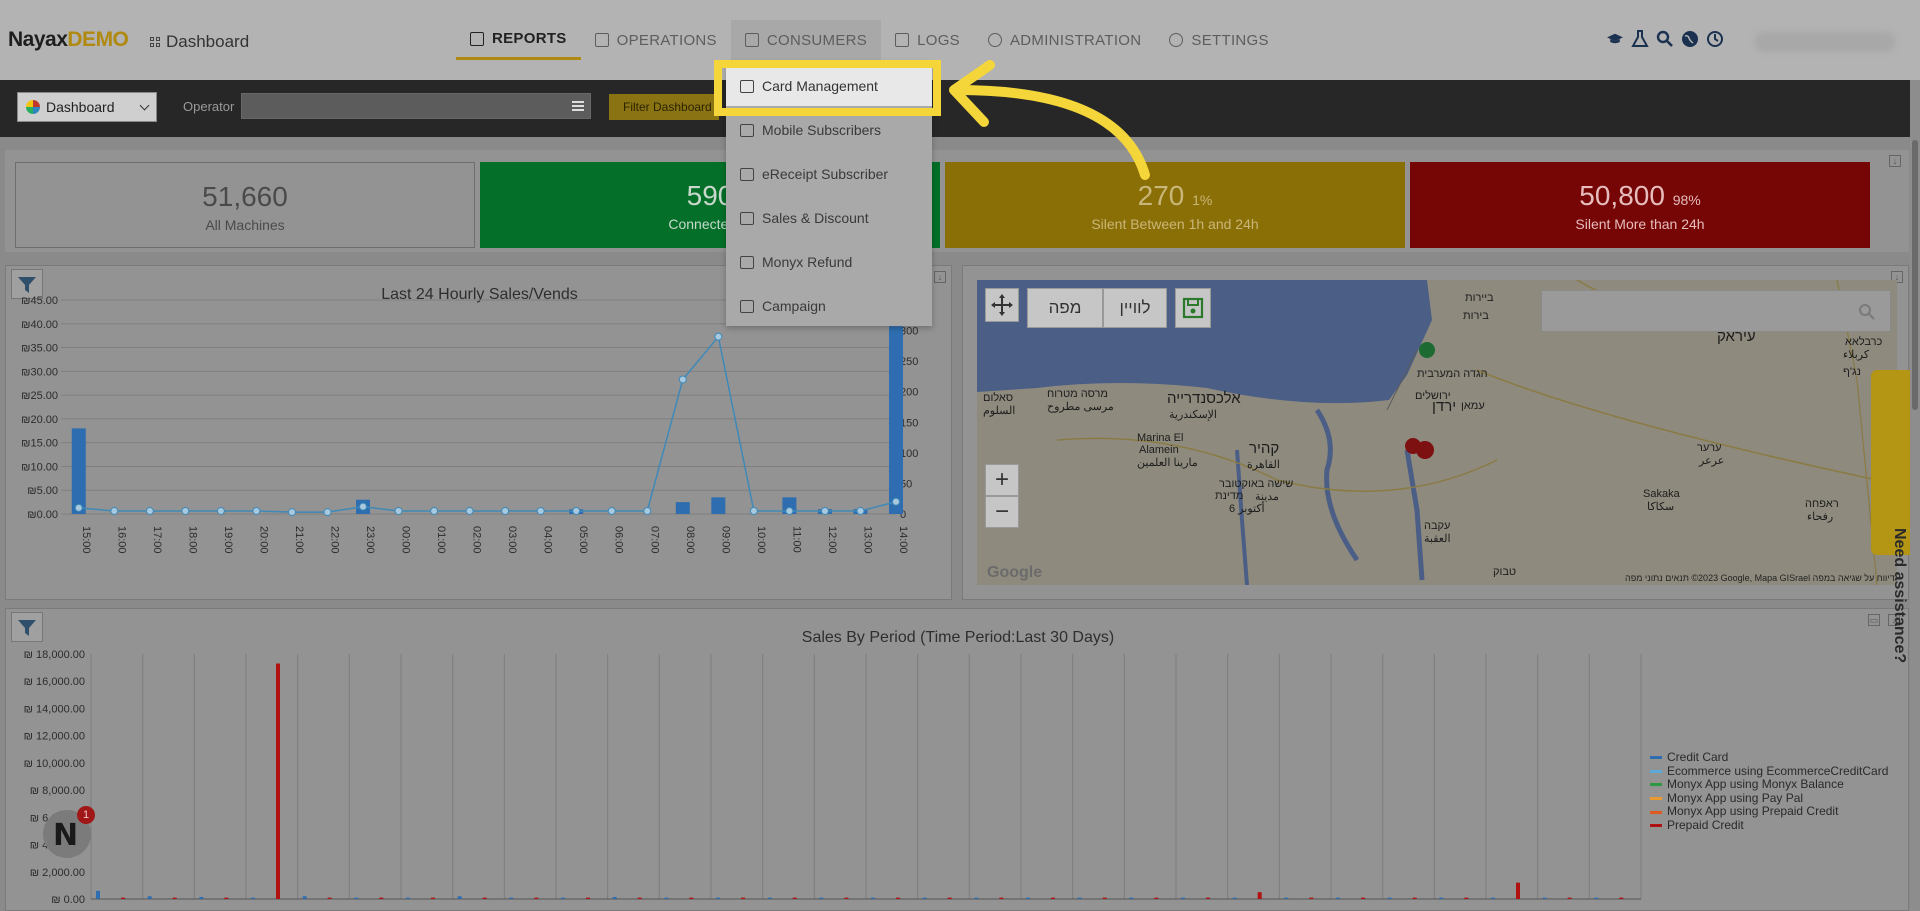 This screenshot has height=911, width=1920. I want to click on map-place-label: מדינת, so click(1229, 496).